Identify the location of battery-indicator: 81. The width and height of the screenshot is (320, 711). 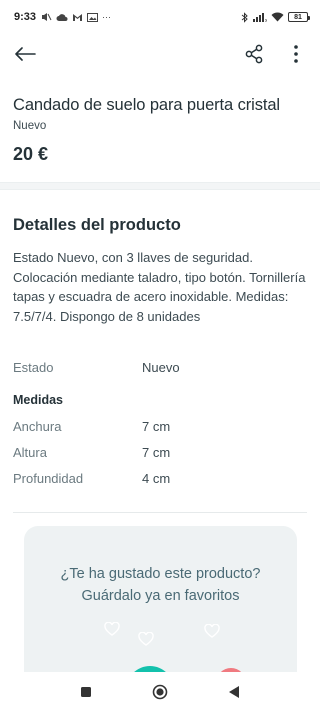
(299, 17).